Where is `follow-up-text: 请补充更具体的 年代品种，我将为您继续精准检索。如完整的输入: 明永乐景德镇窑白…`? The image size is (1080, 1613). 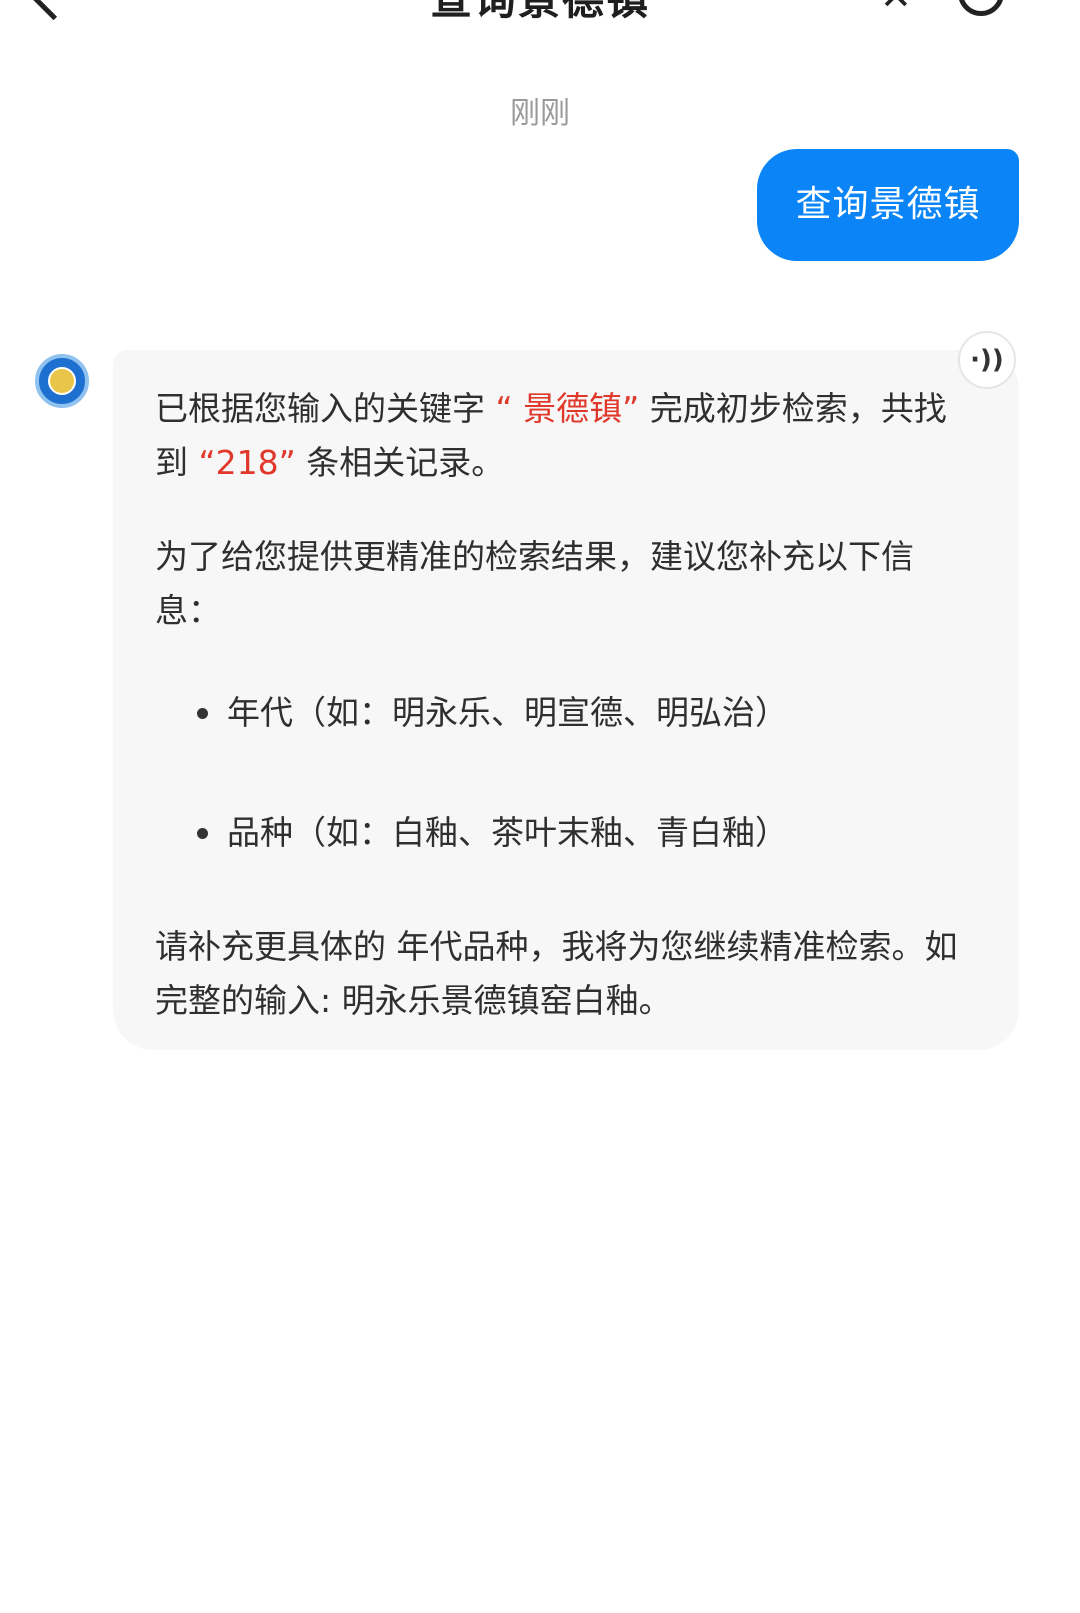
follow-up-text: 请补充更具体的 年代品种，我将为您继续精准检索。如完整的输入: 明永乐景德镇窑白… is located at coordinates (556, 973).